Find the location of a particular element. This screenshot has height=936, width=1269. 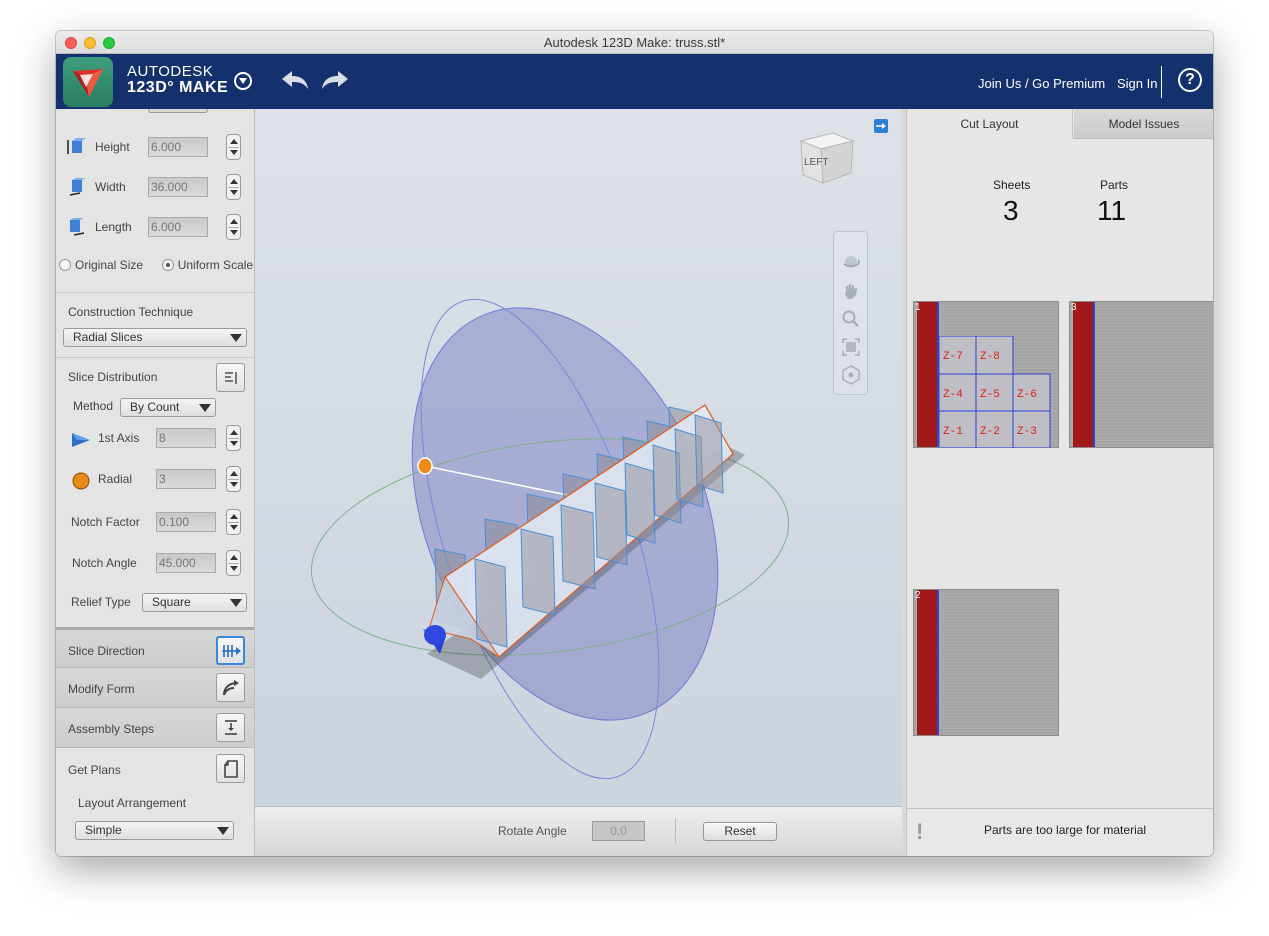

zoom-icon is located at coordinates (851, 319).